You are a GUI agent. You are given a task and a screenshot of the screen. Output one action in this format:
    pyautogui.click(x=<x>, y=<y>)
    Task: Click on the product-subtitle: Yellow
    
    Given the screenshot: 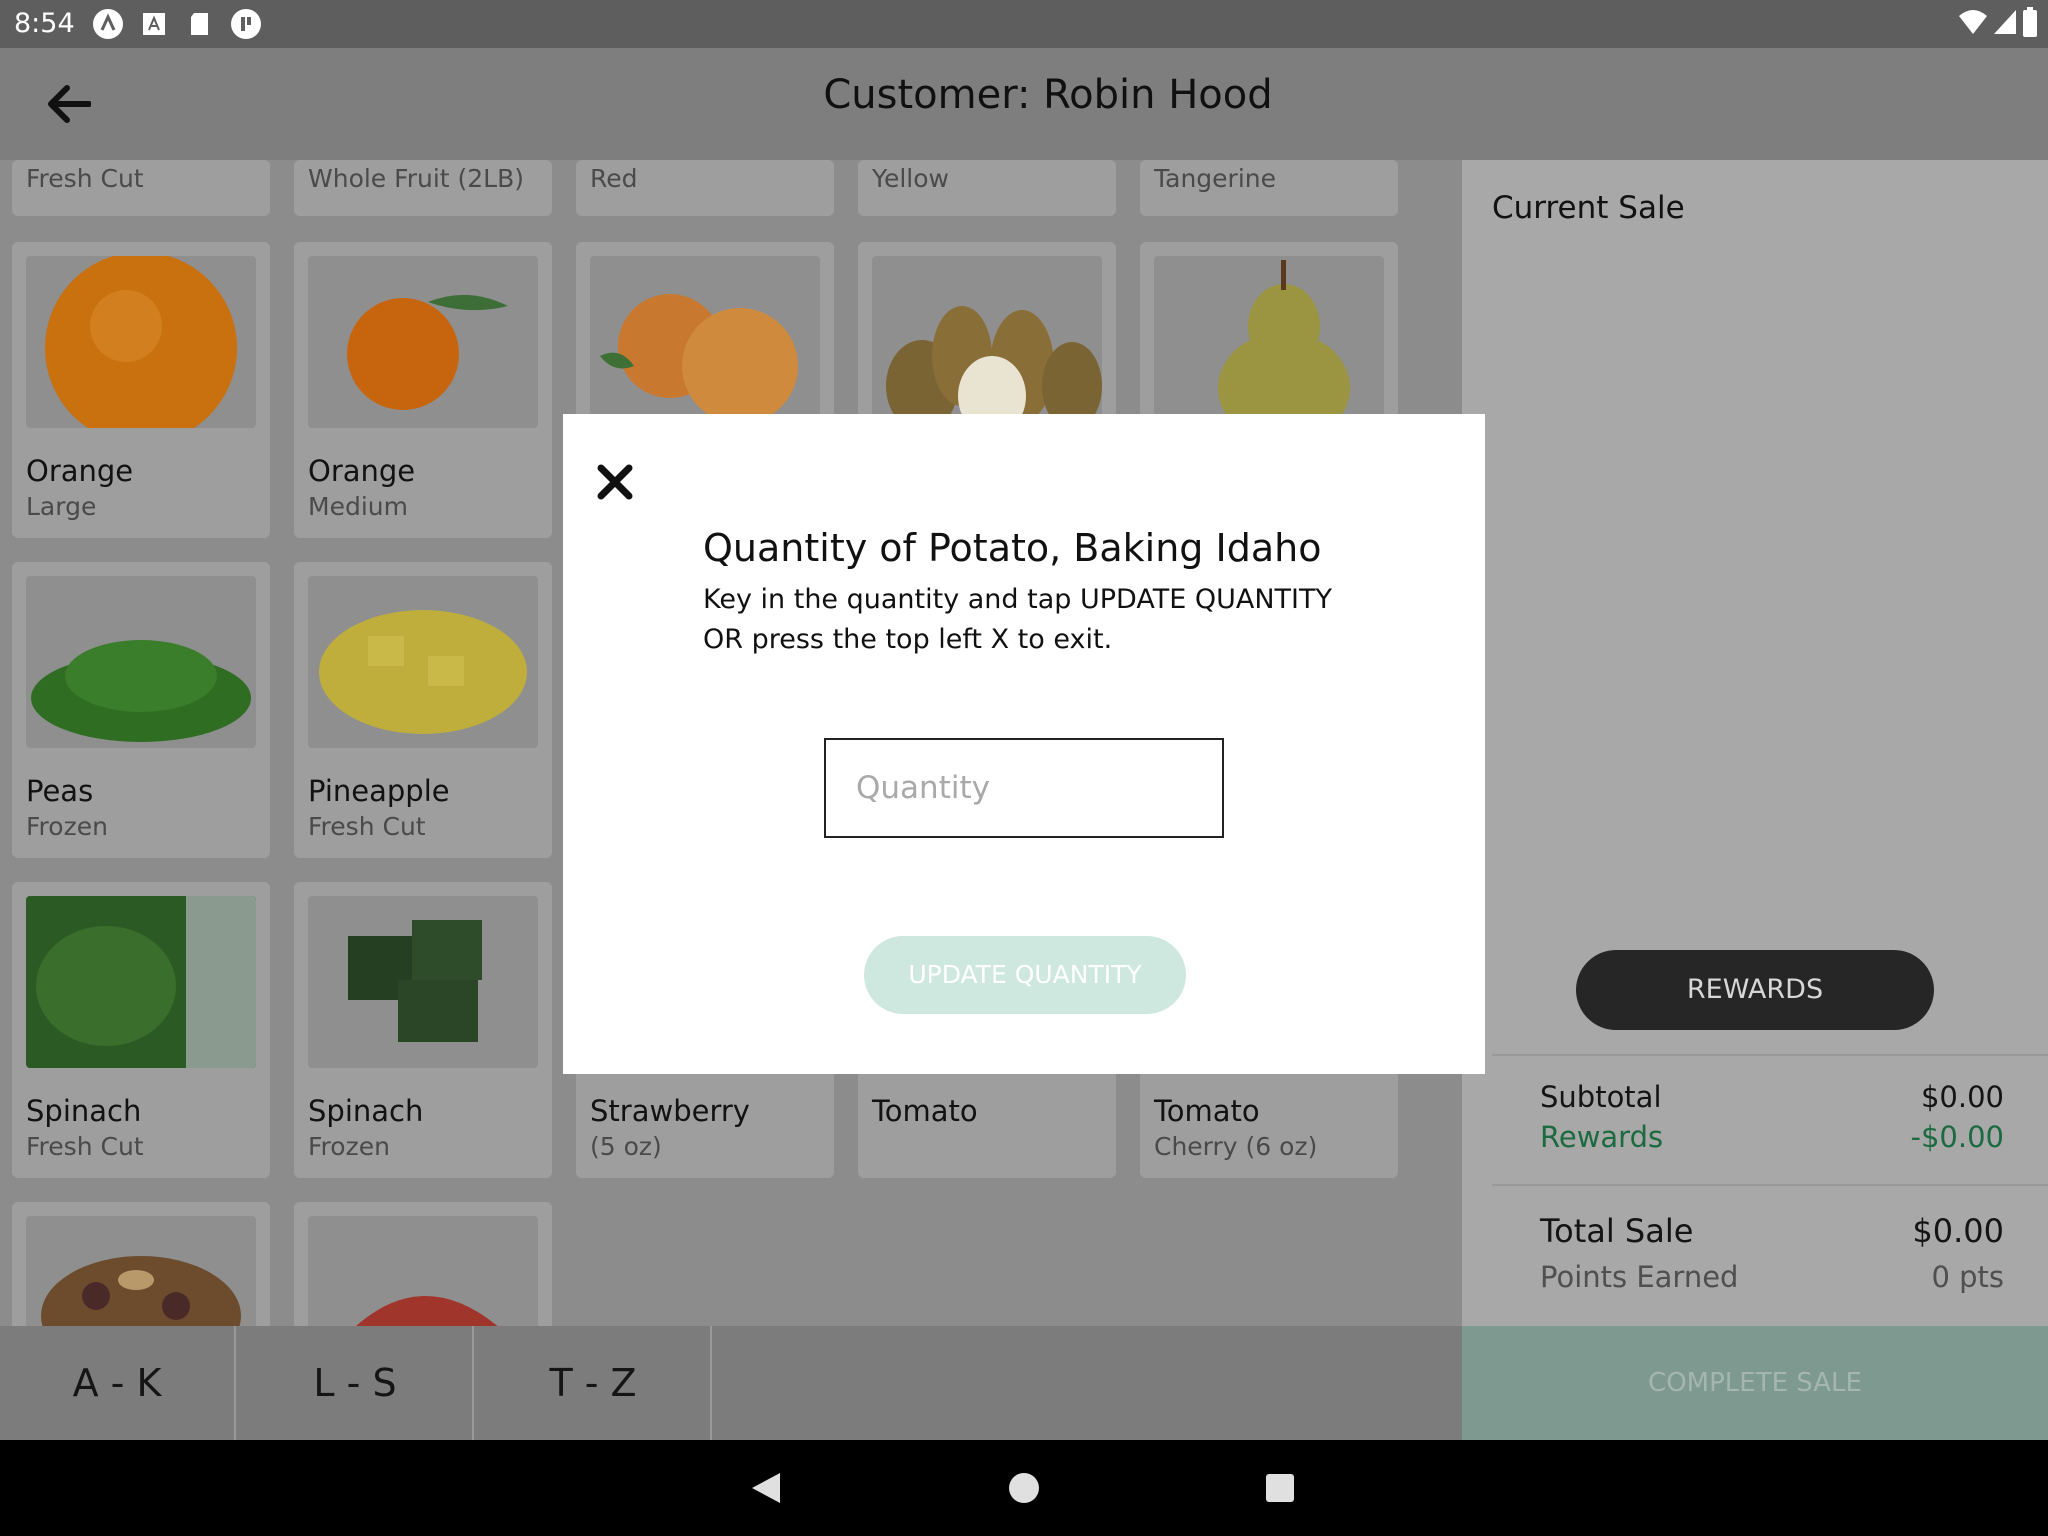 What is the action you would take?
    pyautogui.click(x=910, y=178)
    